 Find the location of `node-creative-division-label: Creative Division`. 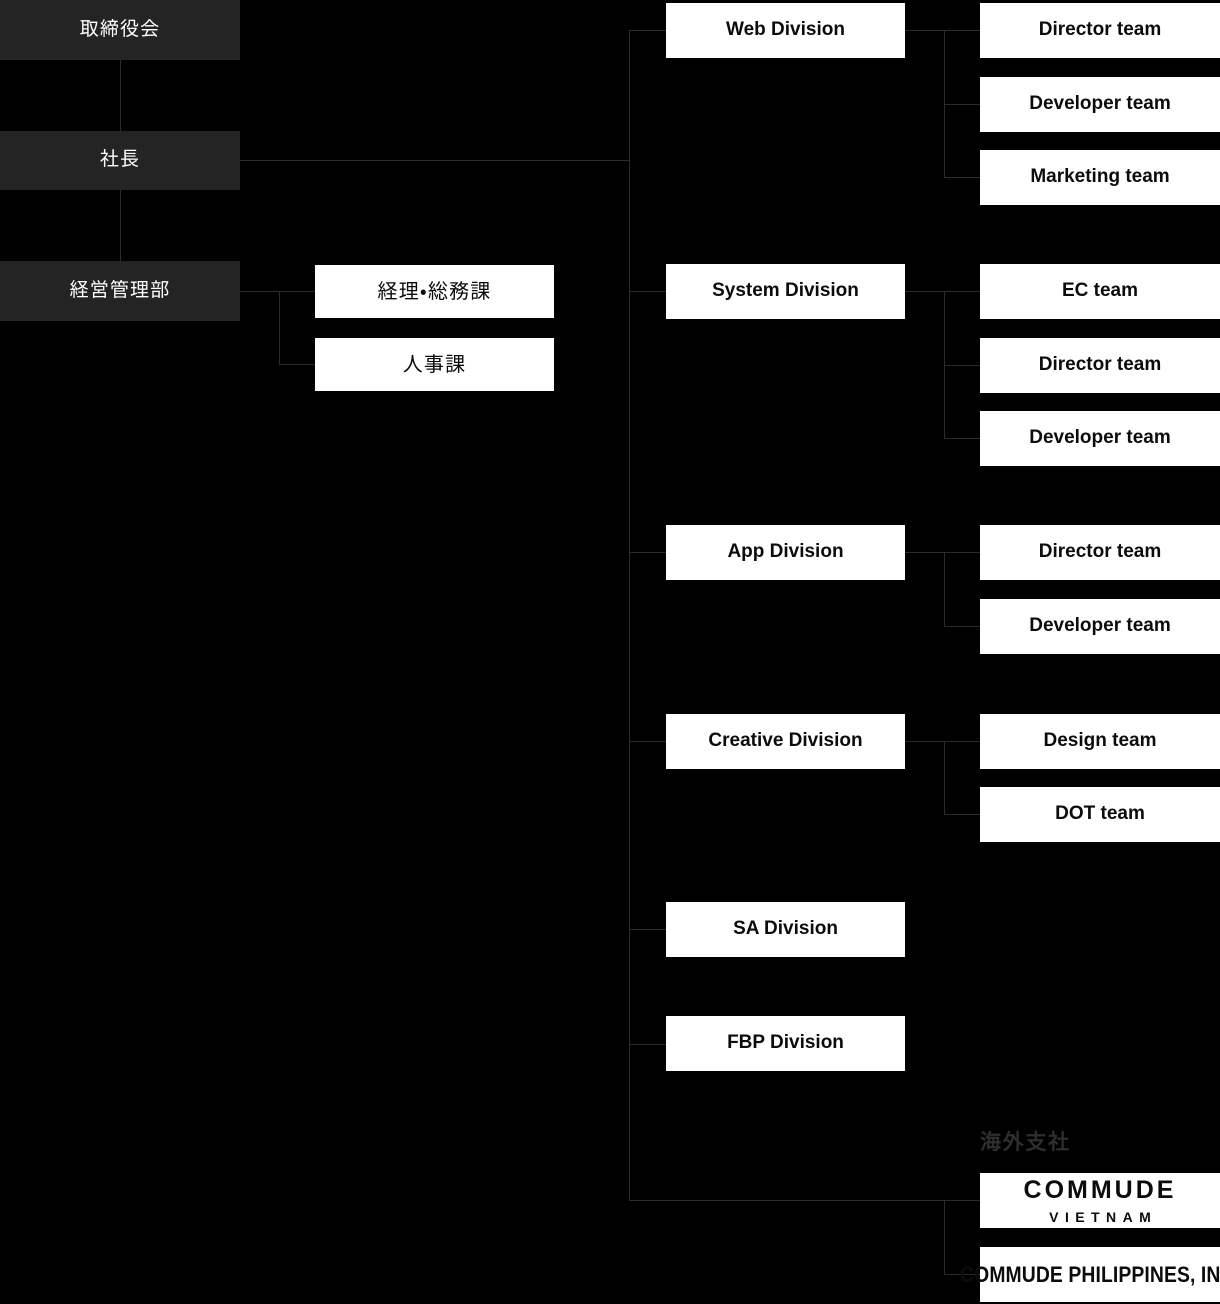

node-creative-division-label: Creative Division is located at coordinates (785, 741).